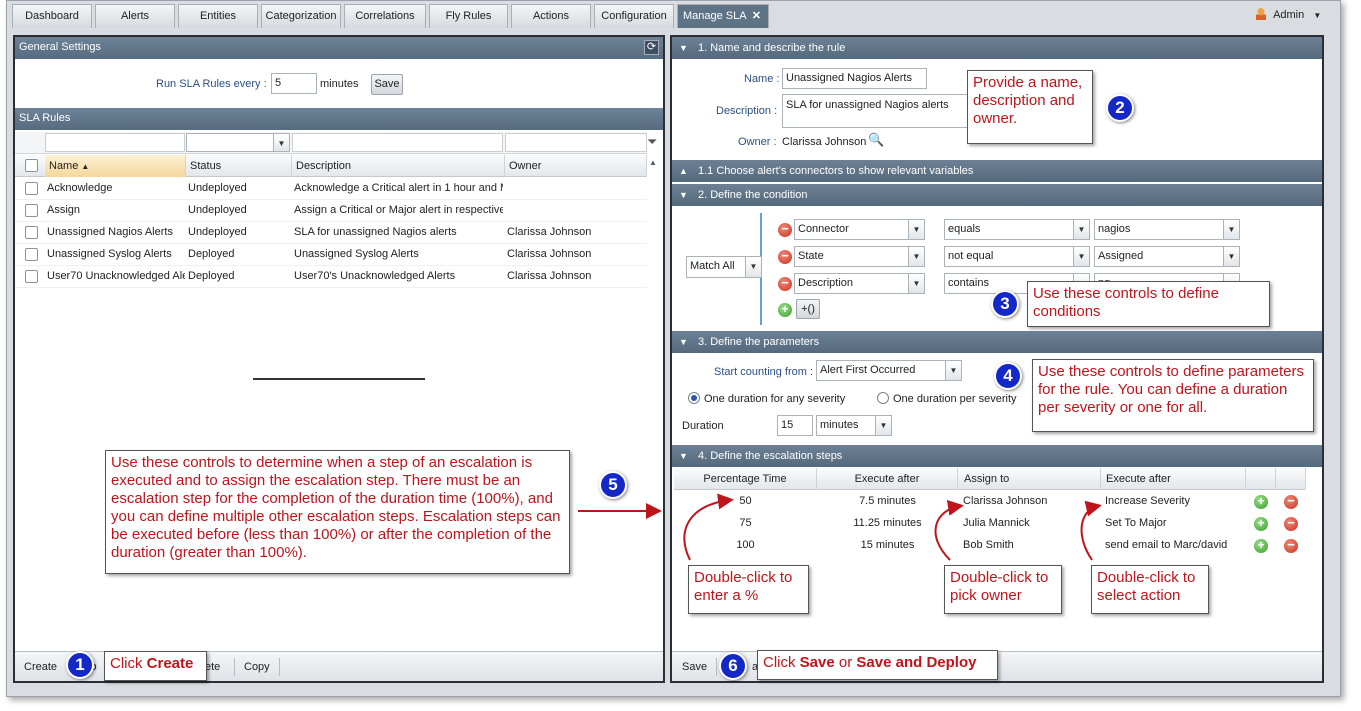 Image resolution: width=1361 pixels, height=711 pixels. I want to click on arrow-action, so click(1091, 530).